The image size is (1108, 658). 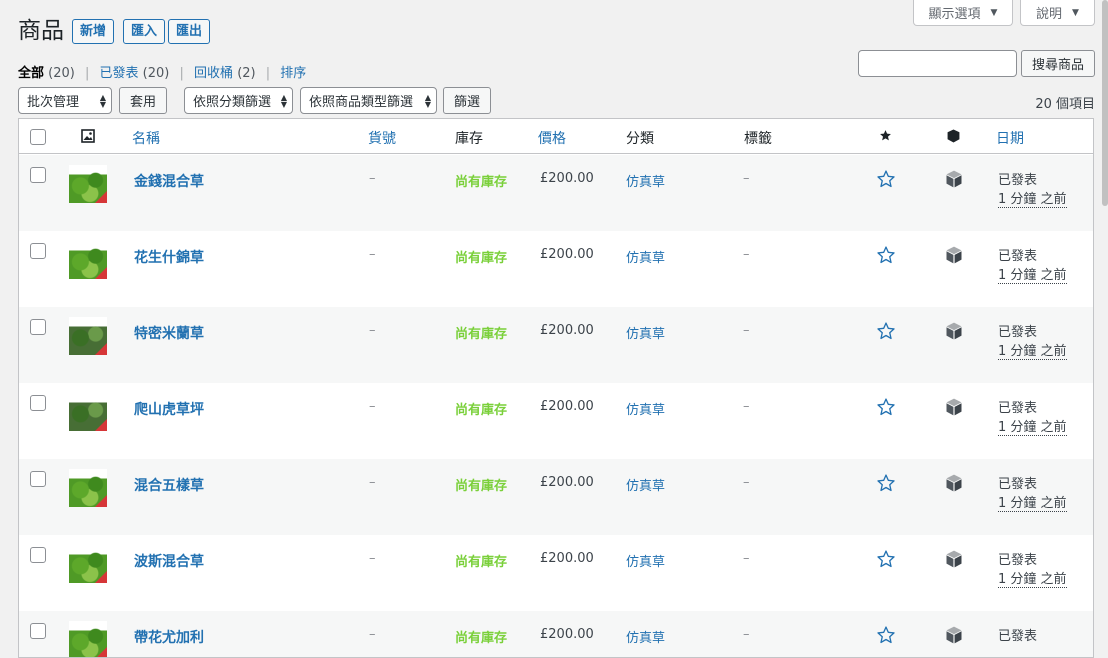 I want to click on product-name-link: 金錢混合草, so click(x=169, y=181).